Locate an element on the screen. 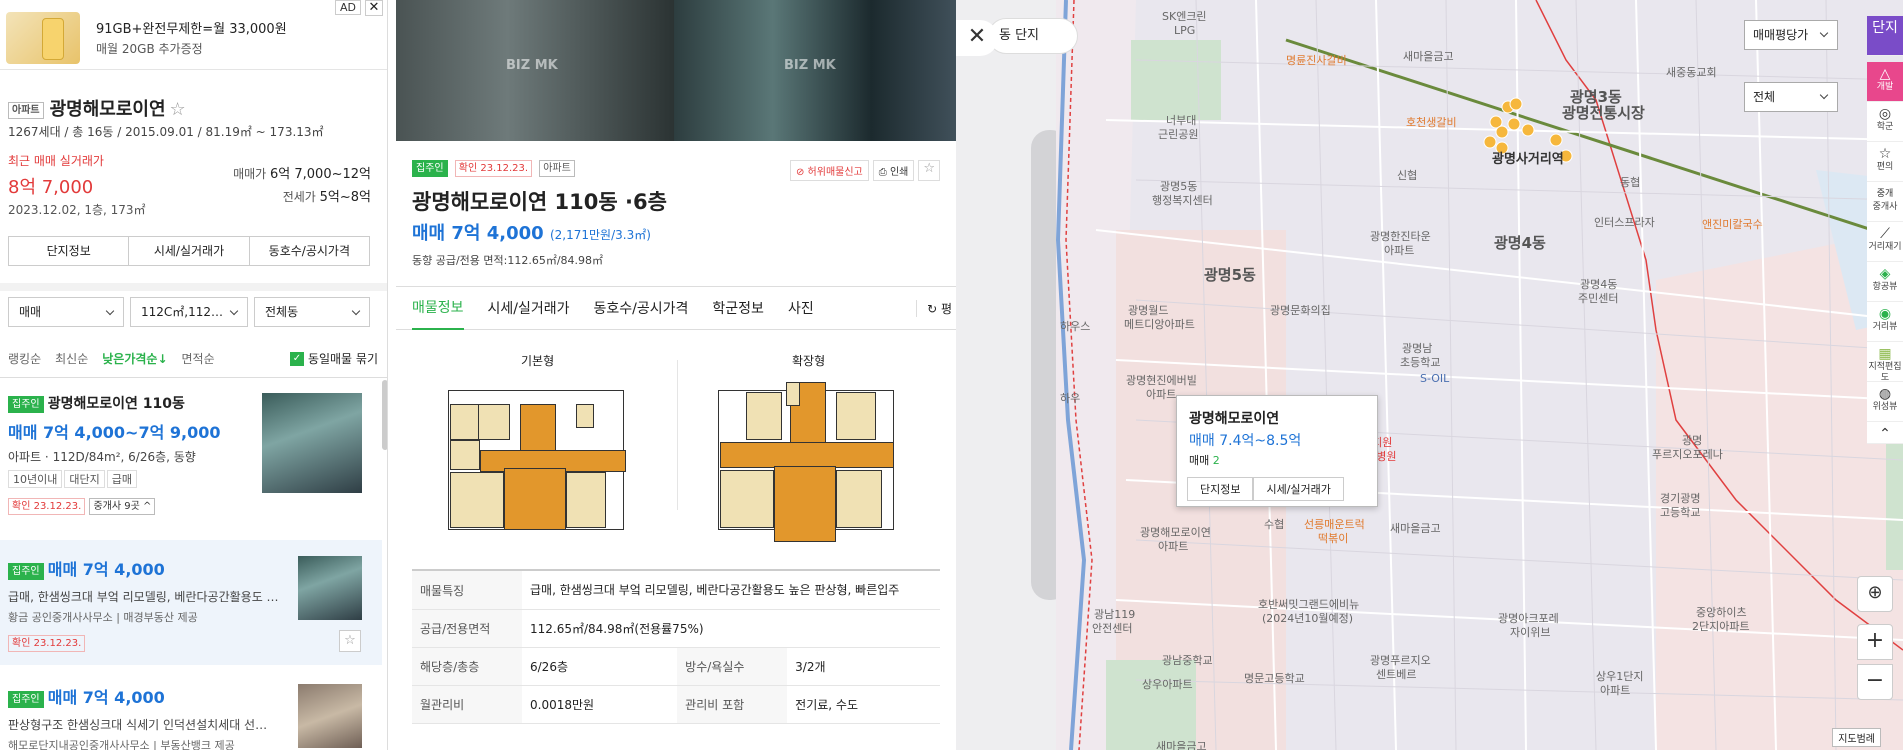 The height and width of the screenshot is (750, 1903). tool-label: 개발 is located at coordinates (1885, 87).